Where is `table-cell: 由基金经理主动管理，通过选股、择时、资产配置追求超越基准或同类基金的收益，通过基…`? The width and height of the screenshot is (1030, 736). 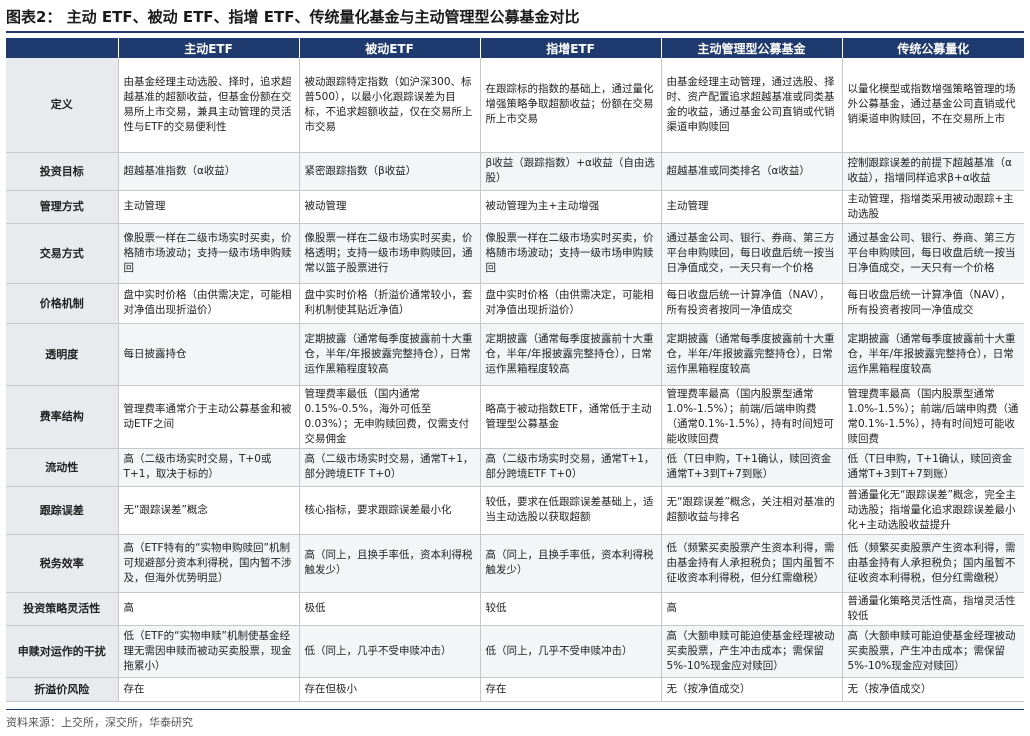
table-cell: 由基金经理主动管理，通过选股、择时、资产配置追求超越基准或同类基金的收益，通过基… is located at coordinates (751, 105).